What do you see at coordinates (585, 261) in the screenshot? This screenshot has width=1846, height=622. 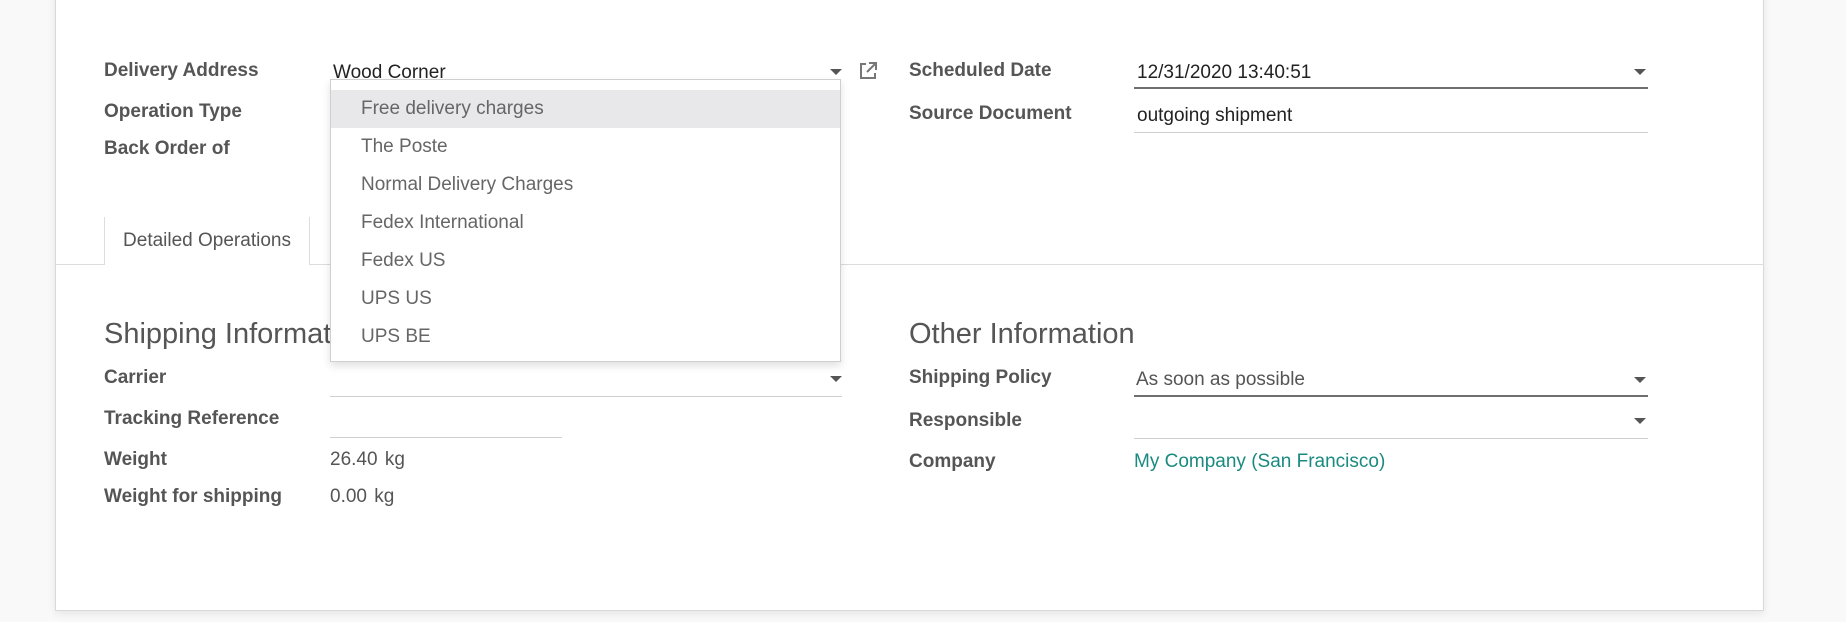 I see `dropdown-option-fedex-us: Fedex US` at bounding box center [585, 261].